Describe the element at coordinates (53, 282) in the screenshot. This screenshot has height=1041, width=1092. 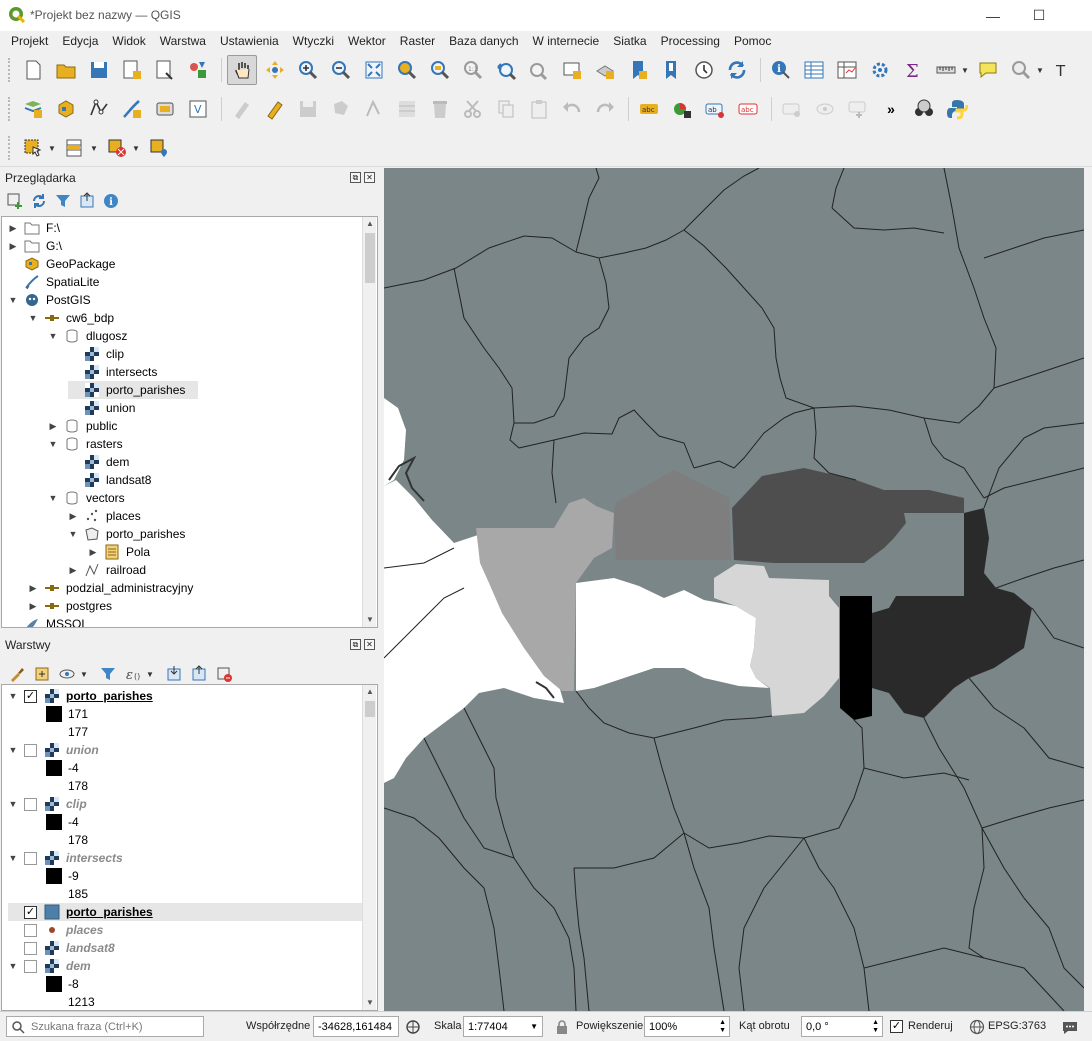
I see `browser-item: SpatiaLite` at that location.